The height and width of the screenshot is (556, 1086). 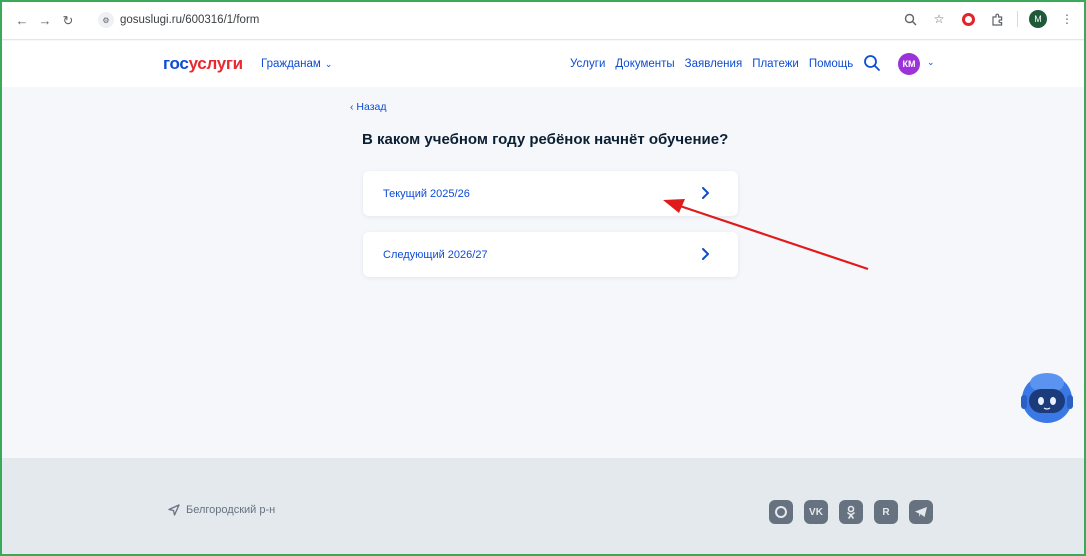 What do you see at coordinates (176, 63) in the screenshot?
I see `logo-part-gos: гос` at bounding box center [176, 63].